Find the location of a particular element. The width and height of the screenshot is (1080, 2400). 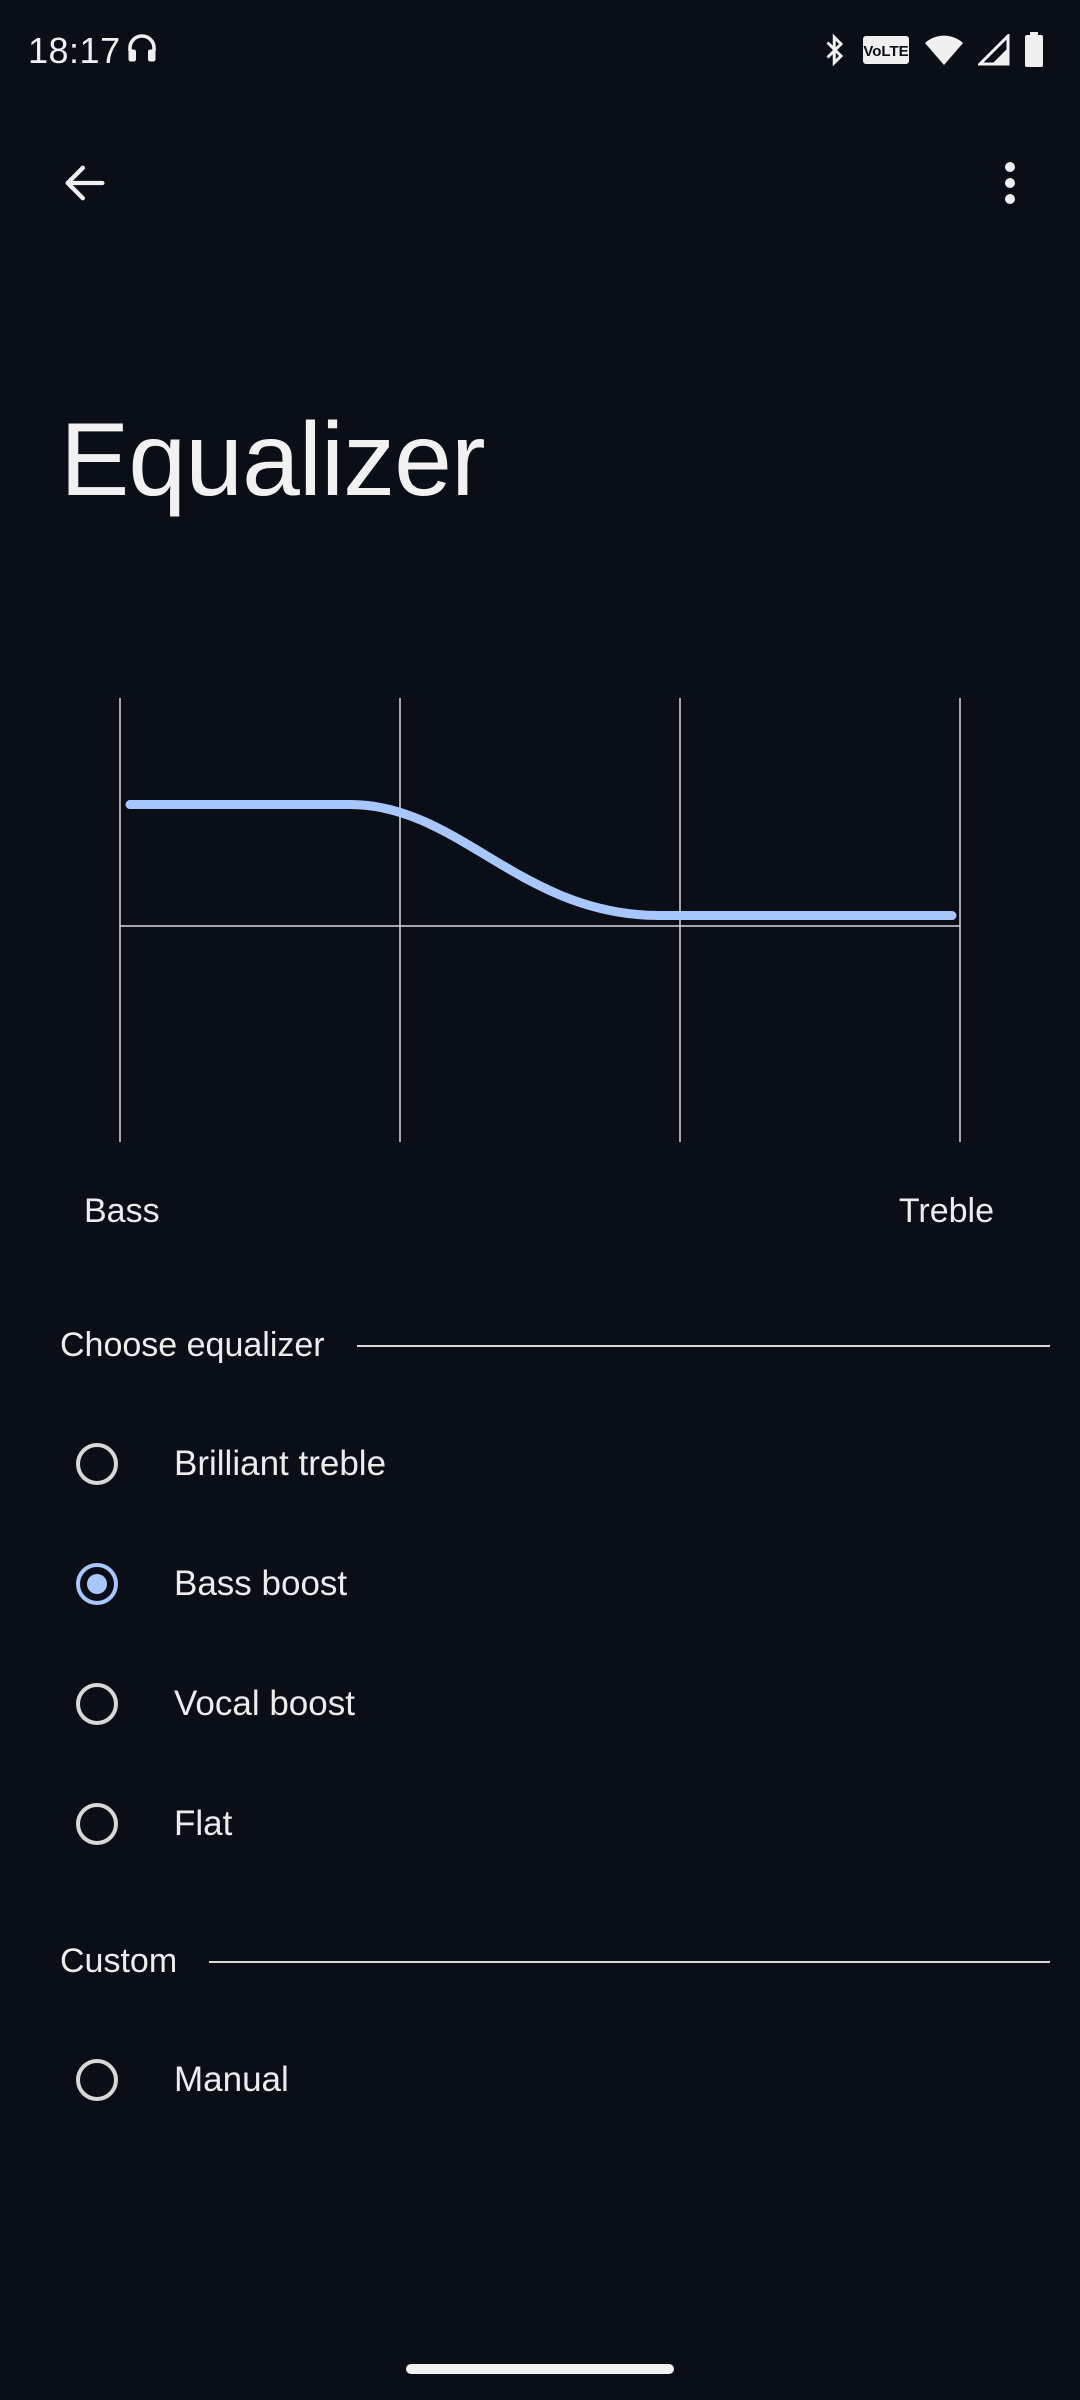

volte-icon: VoLTE is located at coordinates (886, 50).